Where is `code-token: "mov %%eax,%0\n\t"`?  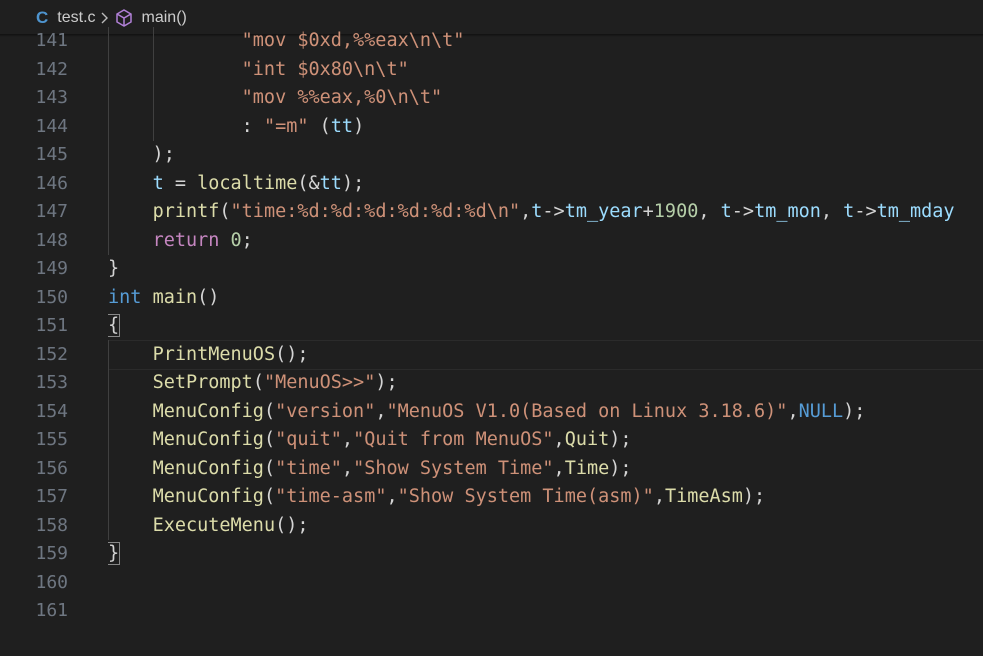
code-token: "mov %%eax,%0\n\t" is located at coordinates (275, 97).